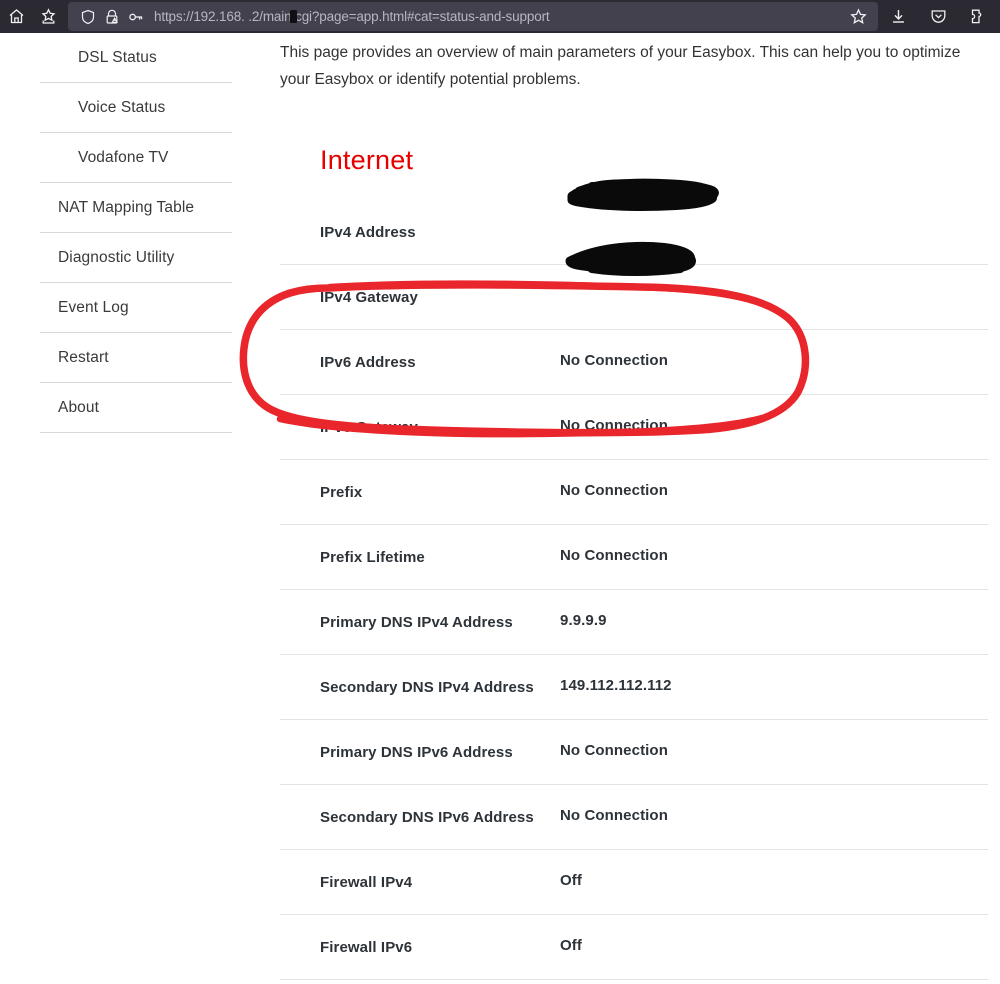  I want to click on table-row: IPv6 Address No Connection, so click(634, 362).